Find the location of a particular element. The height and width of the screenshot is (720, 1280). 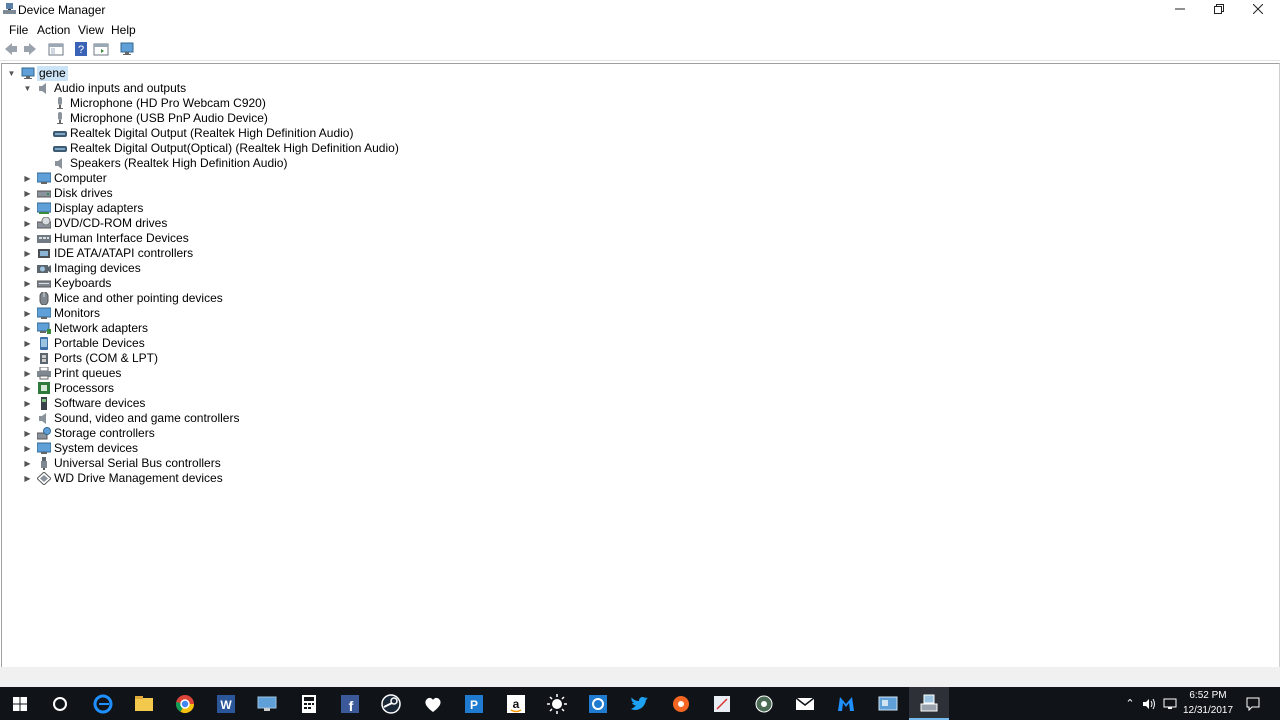

malwarebytes-icon is located at coordinates (846, 704).